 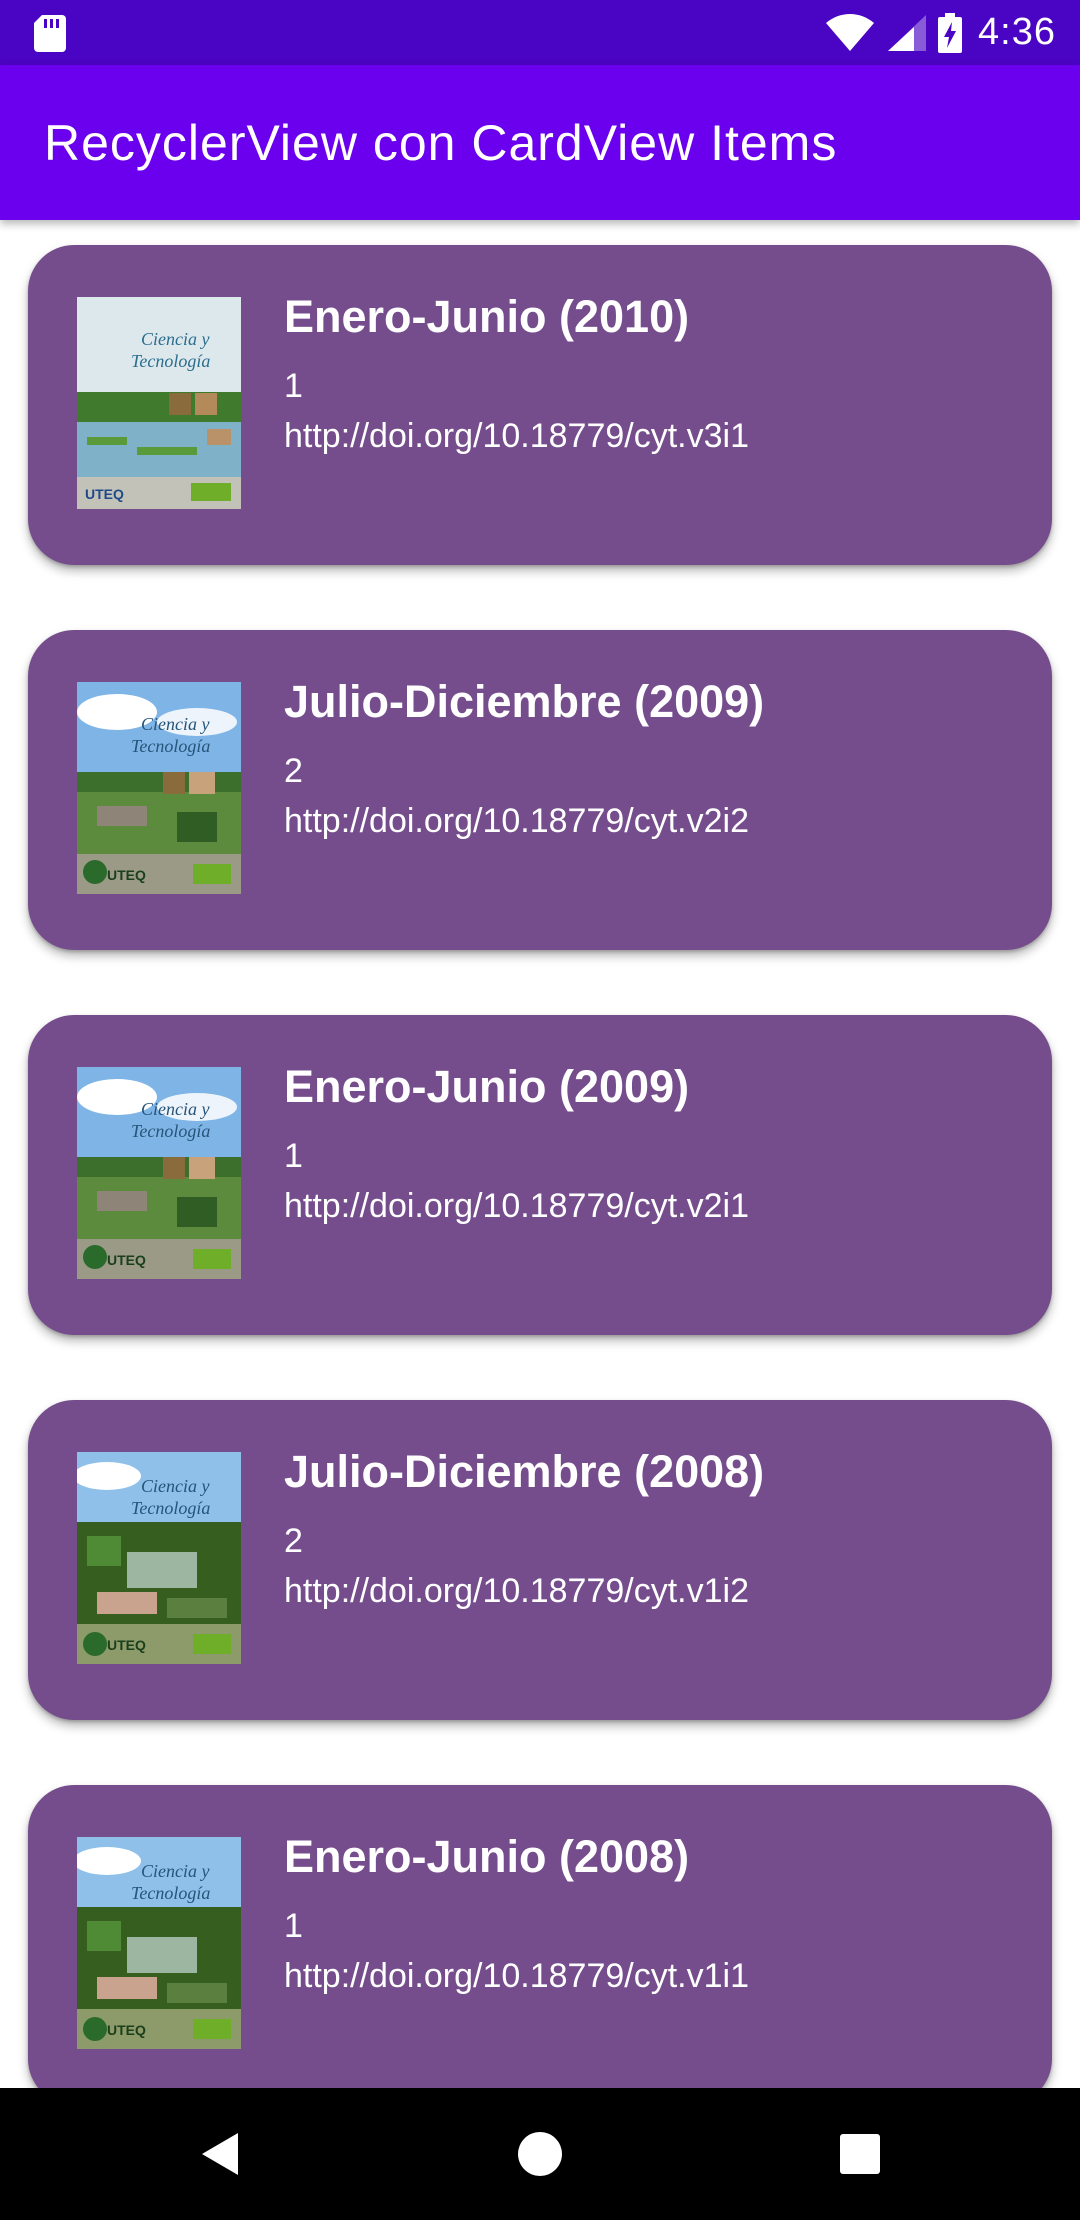 I want to click on issue-title: Julio-Diciembre (2009), so click(x=524, y=701).